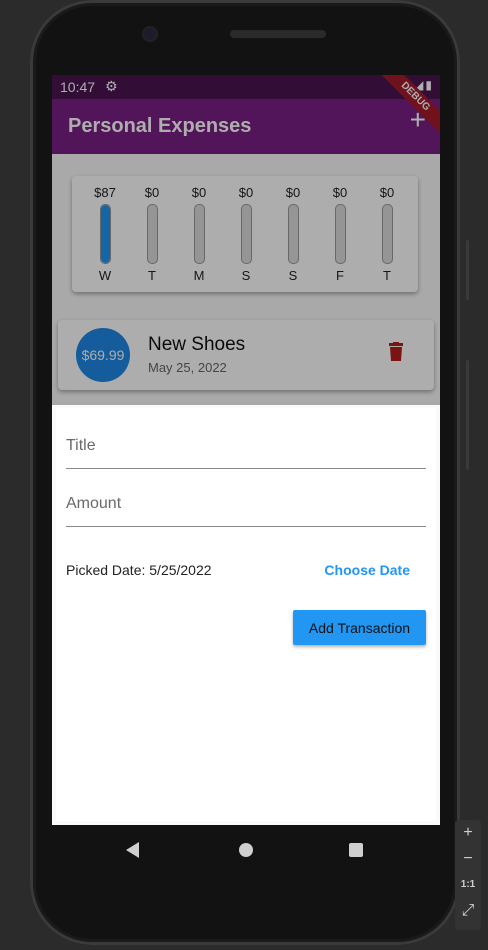 The image size is (488, 950). I want to click on volume-button, so click(467, 270).